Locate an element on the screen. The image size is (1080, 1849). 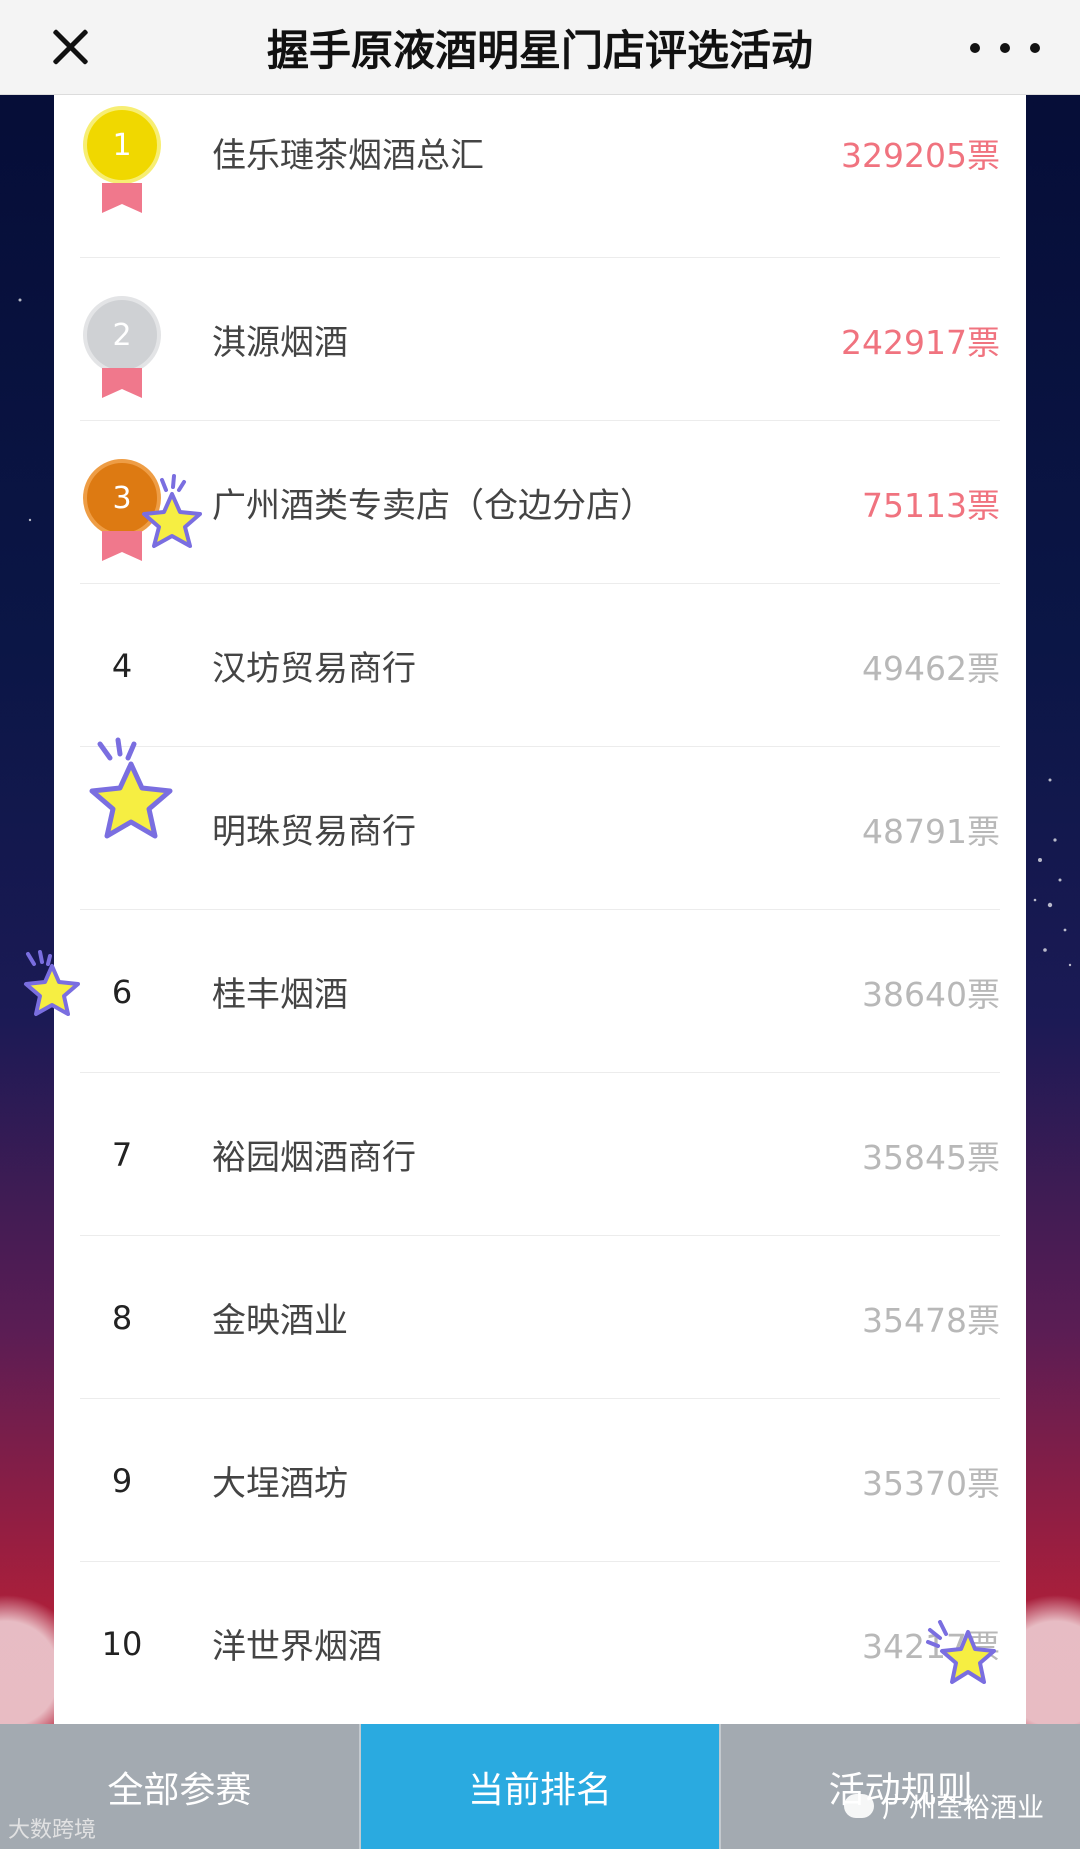
silver-medal-icon: 2 is located at coordinates (122, 335).